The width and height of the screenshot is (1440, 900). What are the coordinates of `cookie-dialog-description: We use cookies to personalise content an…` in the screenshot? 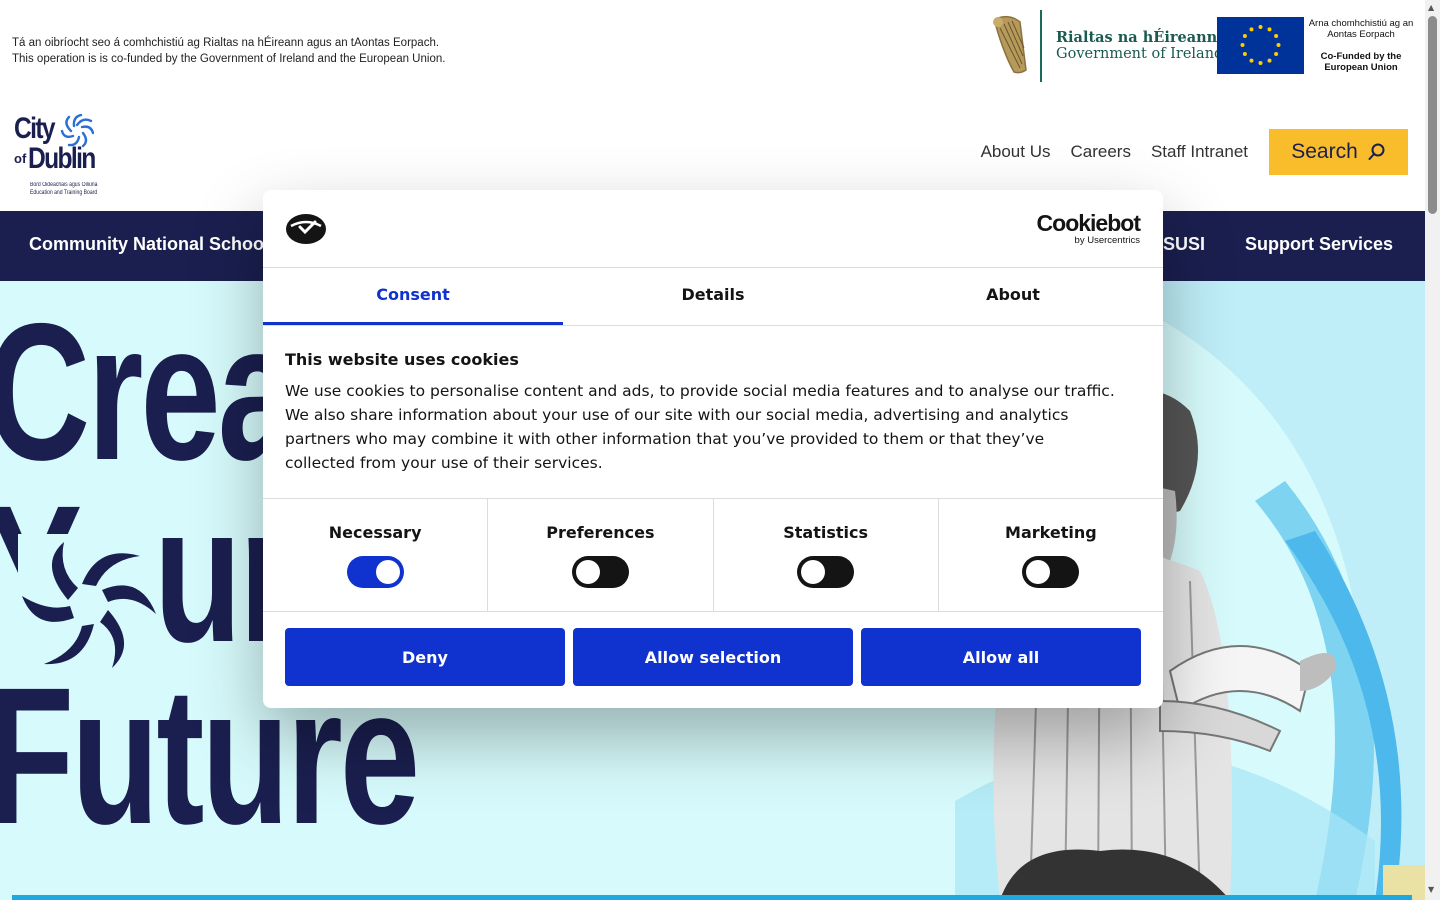 It's located at (700, 427).